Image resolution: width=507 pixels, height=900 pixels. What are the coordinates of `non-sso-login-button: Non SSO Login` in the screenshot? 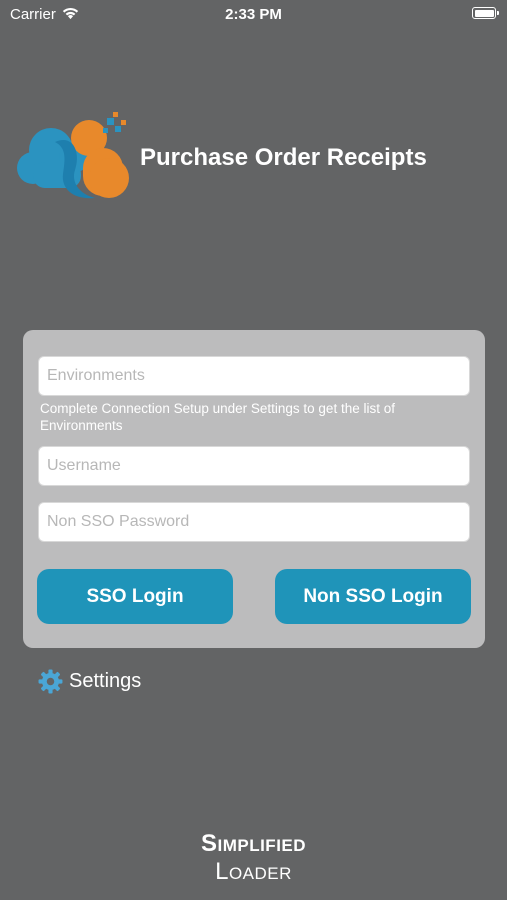 It's located at (373, 596).